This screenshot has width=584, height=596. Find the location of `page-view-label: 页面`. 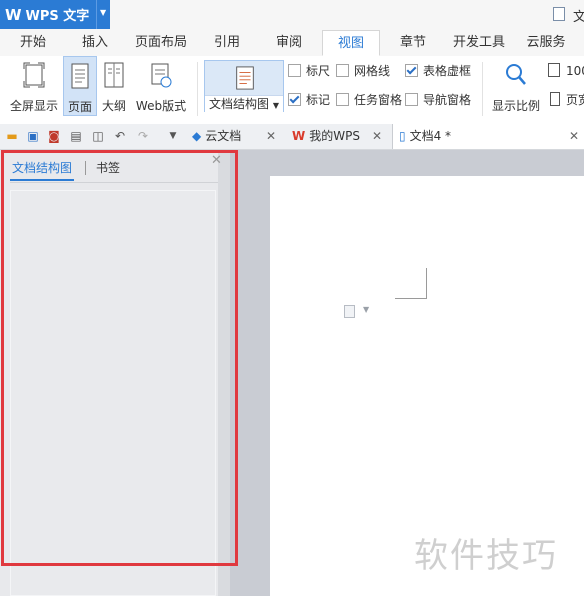

page-view-label: 页面 is located at coordinates (79, 107).